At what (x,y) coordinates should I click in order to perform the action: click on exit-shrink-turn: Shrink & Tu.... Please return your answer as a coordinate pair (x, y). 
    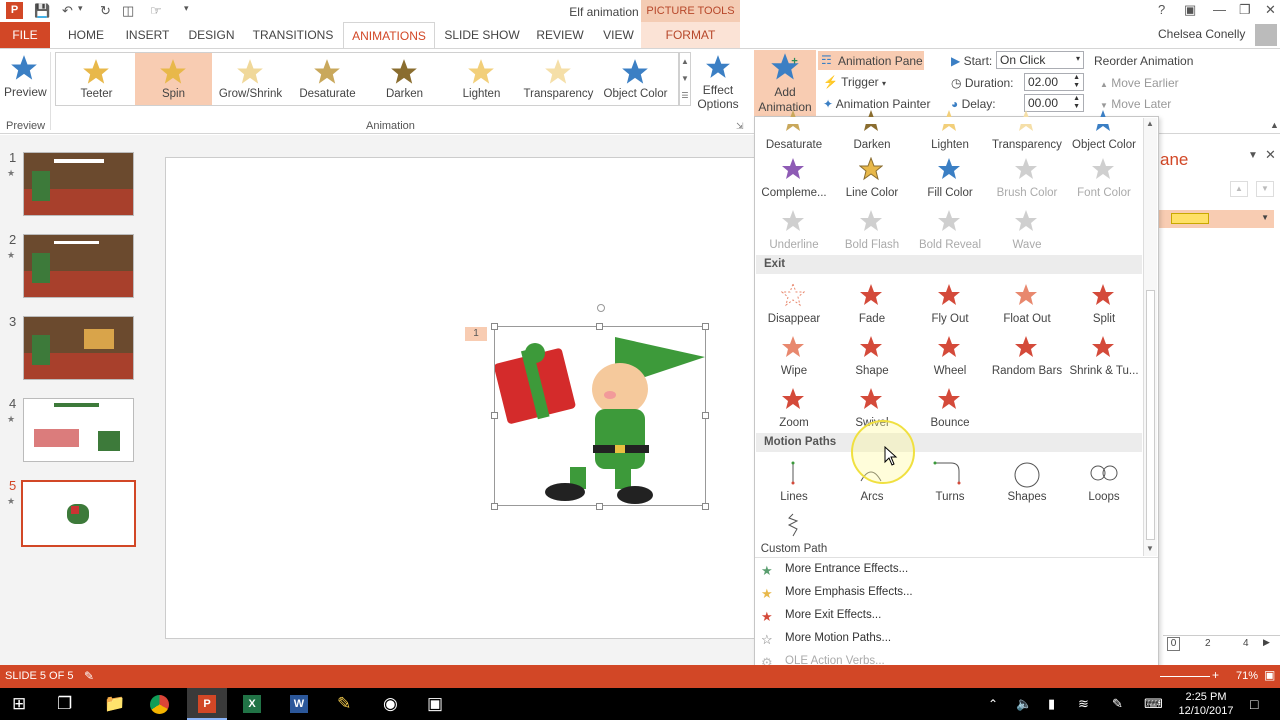
    Looking at the image, I should click on (1104, 360).